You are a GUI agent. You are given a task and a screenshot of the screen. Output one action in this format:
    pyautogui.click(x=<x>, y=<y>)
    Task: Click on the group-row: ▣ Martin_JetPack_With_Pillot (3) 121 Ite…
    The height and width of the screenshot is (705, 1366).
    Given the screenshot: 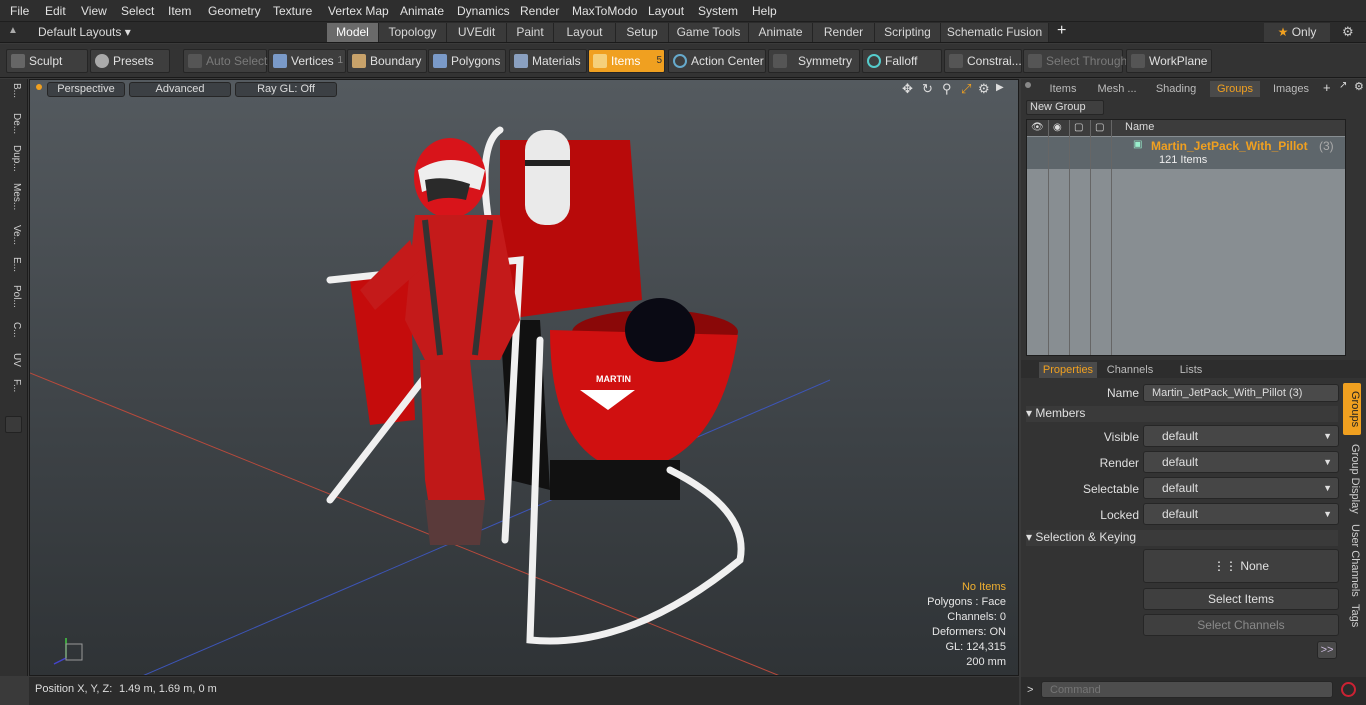 What is the action you would take?
    pyautogui.click(x=1186, y=153)
    